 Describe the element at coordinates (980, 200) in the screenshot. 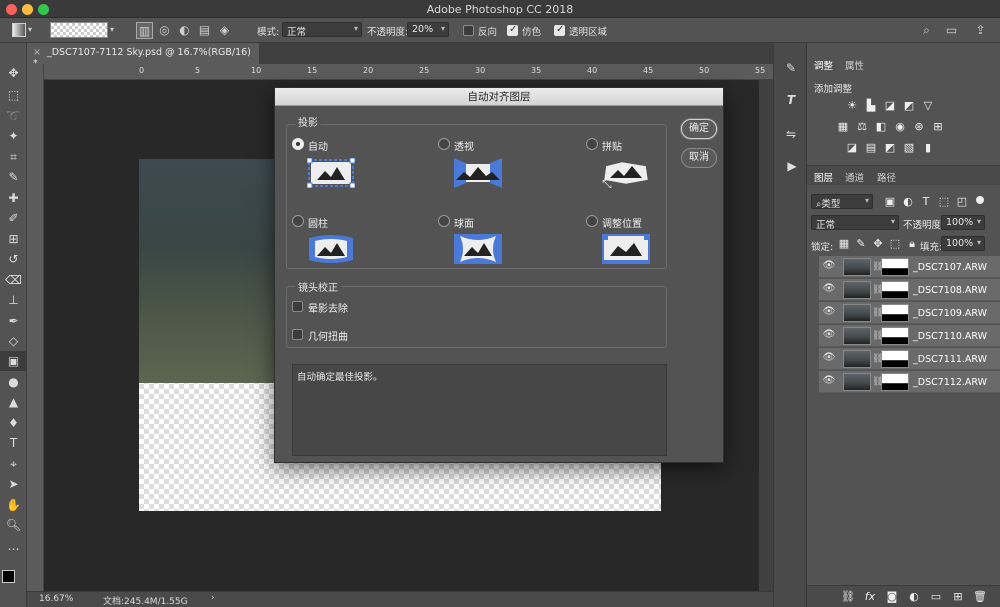

I see `filter-toggle-icon` at that location.